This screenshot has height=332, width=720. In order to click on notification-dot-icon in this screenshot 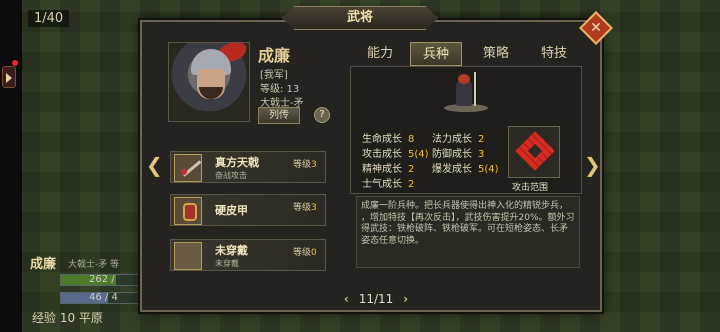, I will do `click(15, 63)`.